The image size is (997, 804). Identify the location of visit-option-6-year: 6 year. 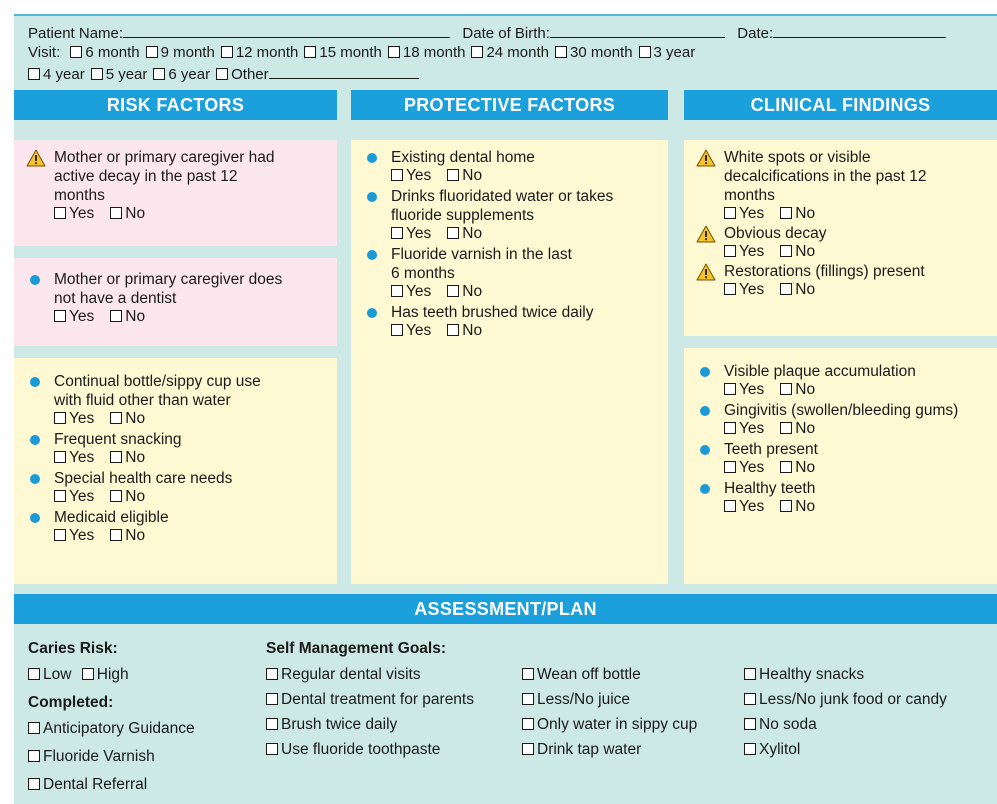
(181, 75).